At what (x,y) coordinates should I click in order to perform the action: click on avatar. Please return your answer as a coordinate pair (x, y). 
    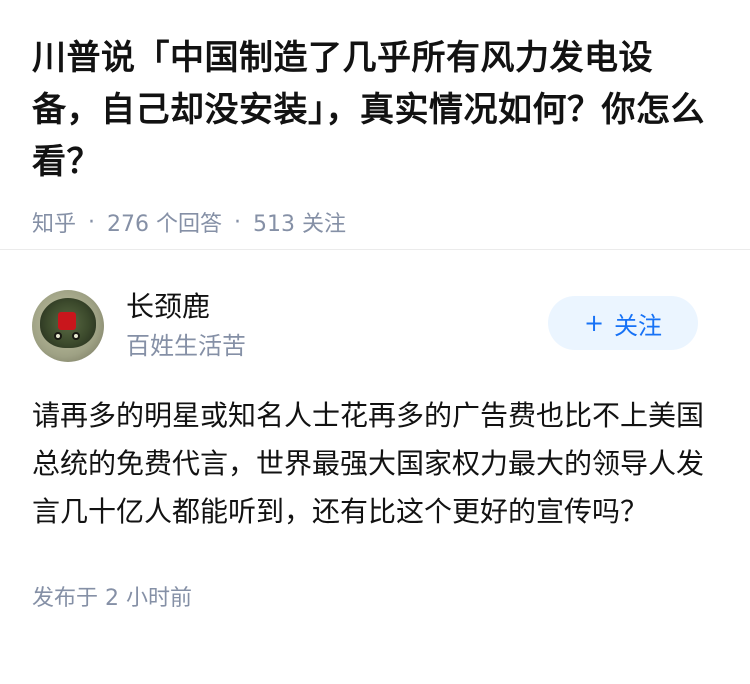
    Looking at the image, I should click on (68, 326).